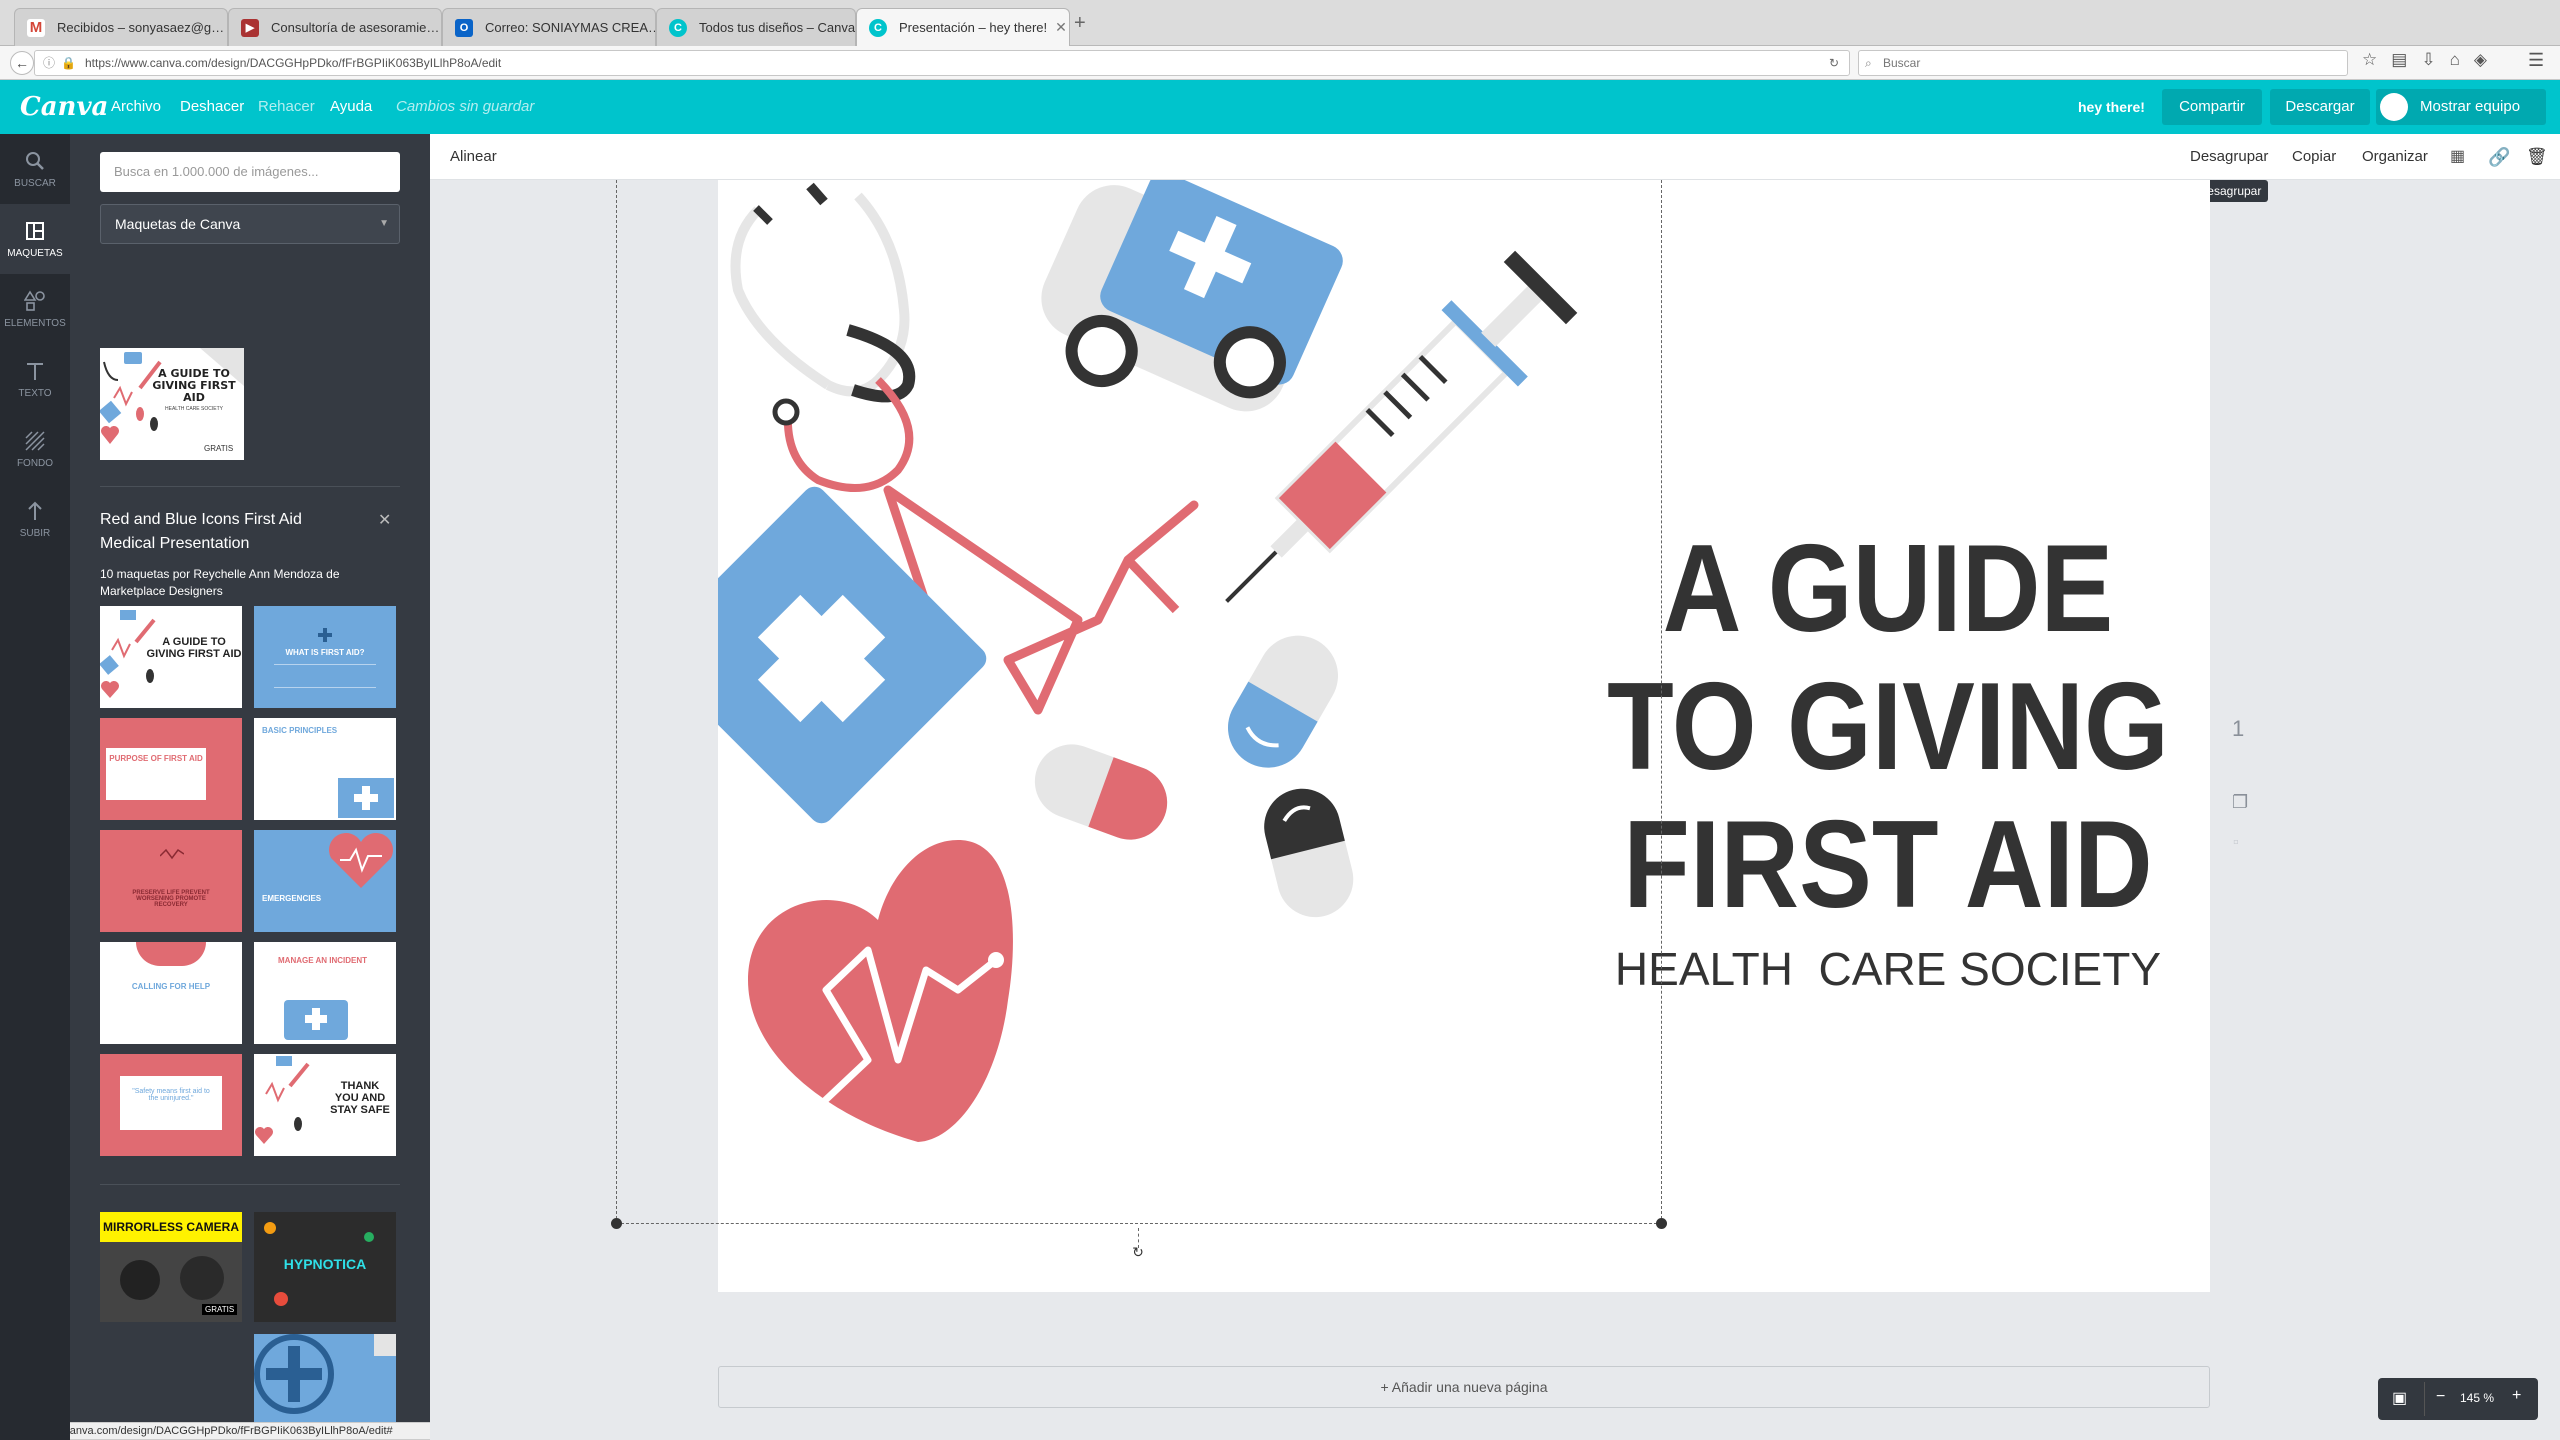 The image size is (2560, 1440). I want to click on layout-thumb: A GUIDE TO GIVING FIRST AID, so click(171, 657).